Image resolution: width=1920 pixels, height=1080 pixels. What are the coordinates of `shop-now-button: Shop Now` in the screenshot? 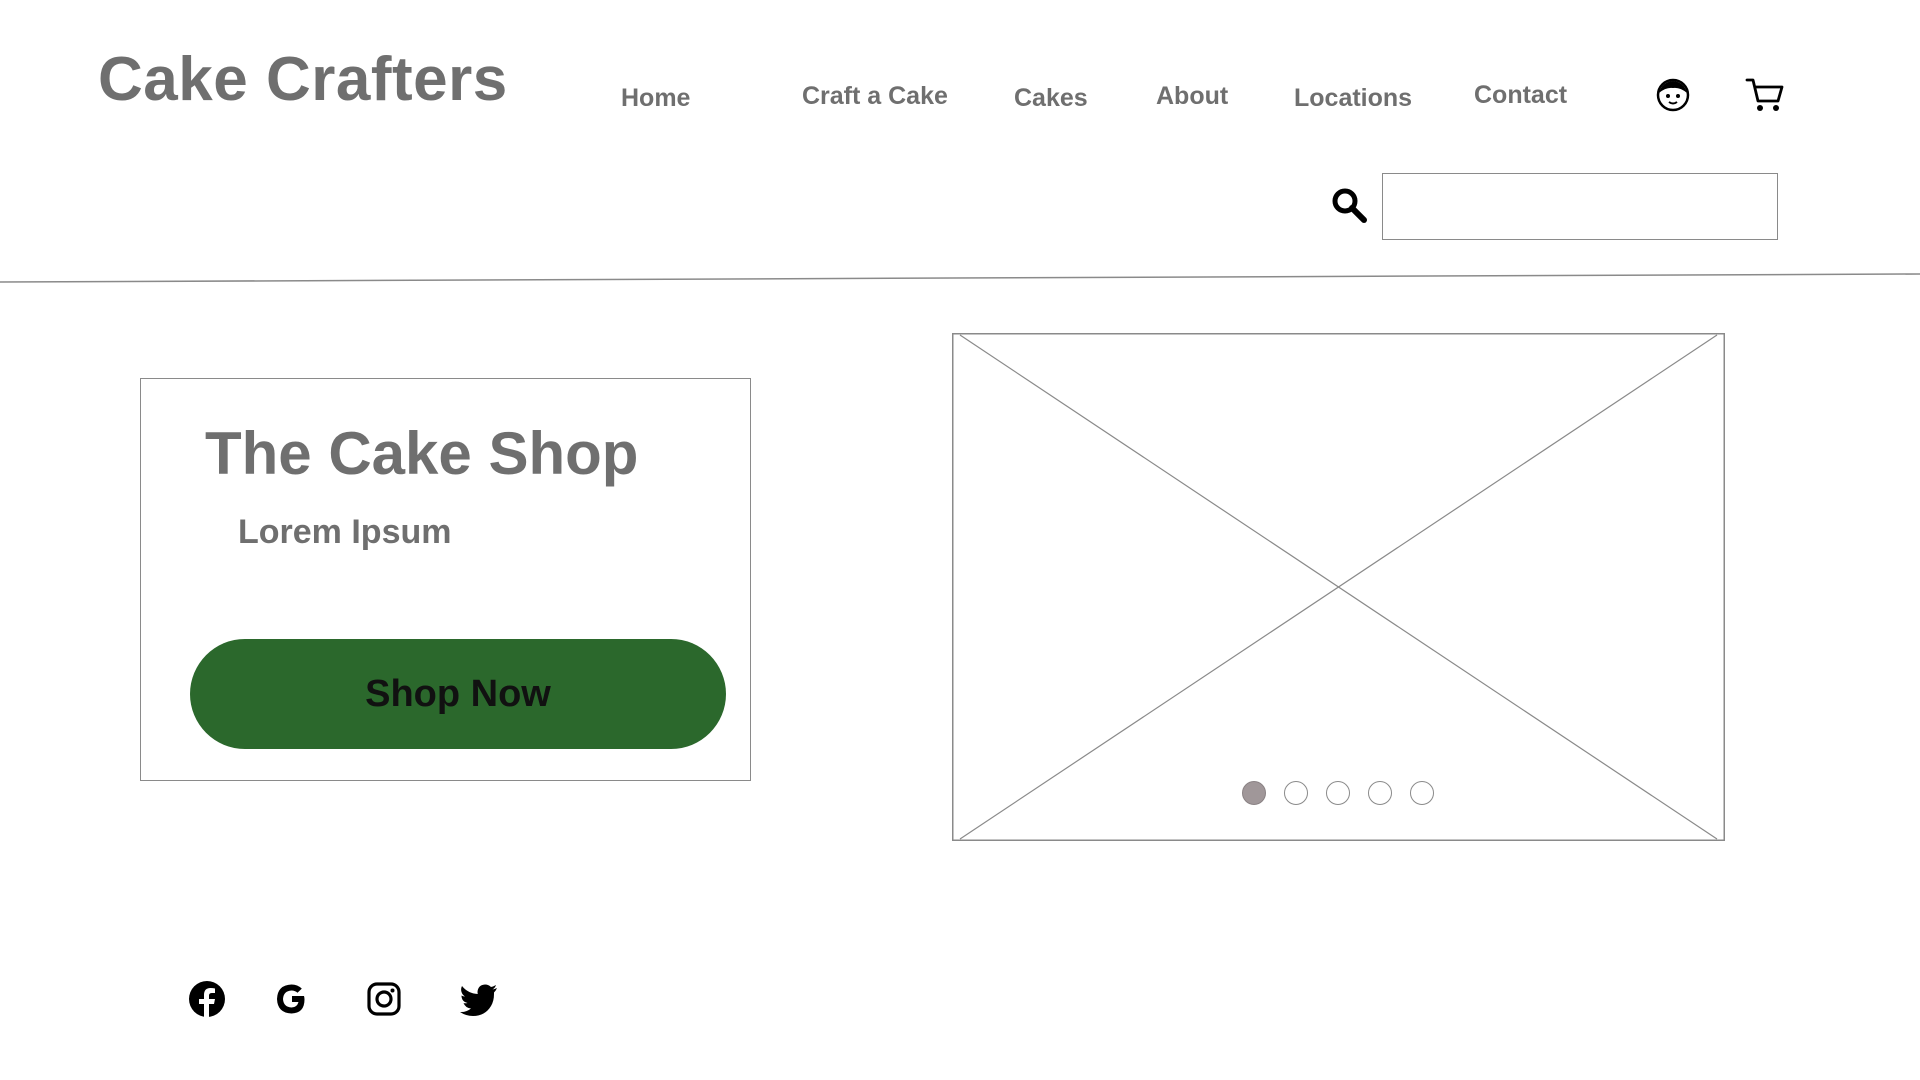 It's located at (458, 694).